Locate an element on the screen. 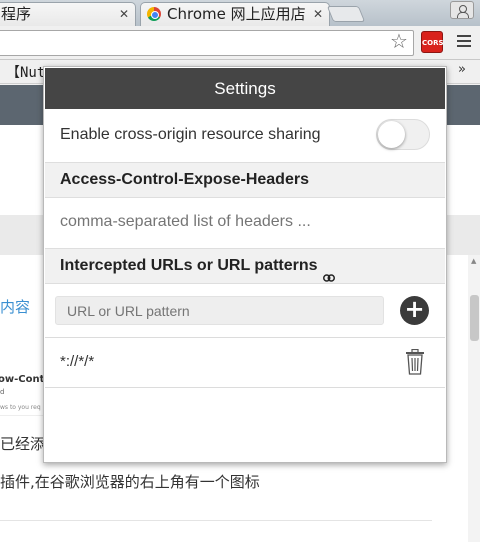  expose-headers-input is located at coordinates (245, 222).